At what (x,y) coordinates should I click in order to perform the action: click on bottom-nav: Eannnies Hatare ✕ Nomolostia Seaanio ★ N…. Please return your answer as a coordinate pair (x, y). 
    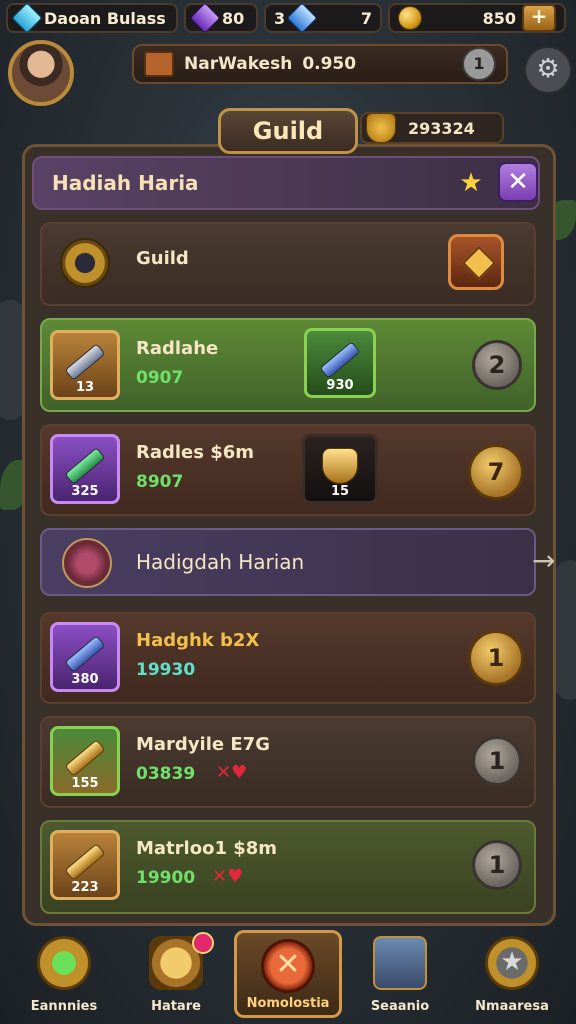
    Looking at the image, I should click on (288, 975).